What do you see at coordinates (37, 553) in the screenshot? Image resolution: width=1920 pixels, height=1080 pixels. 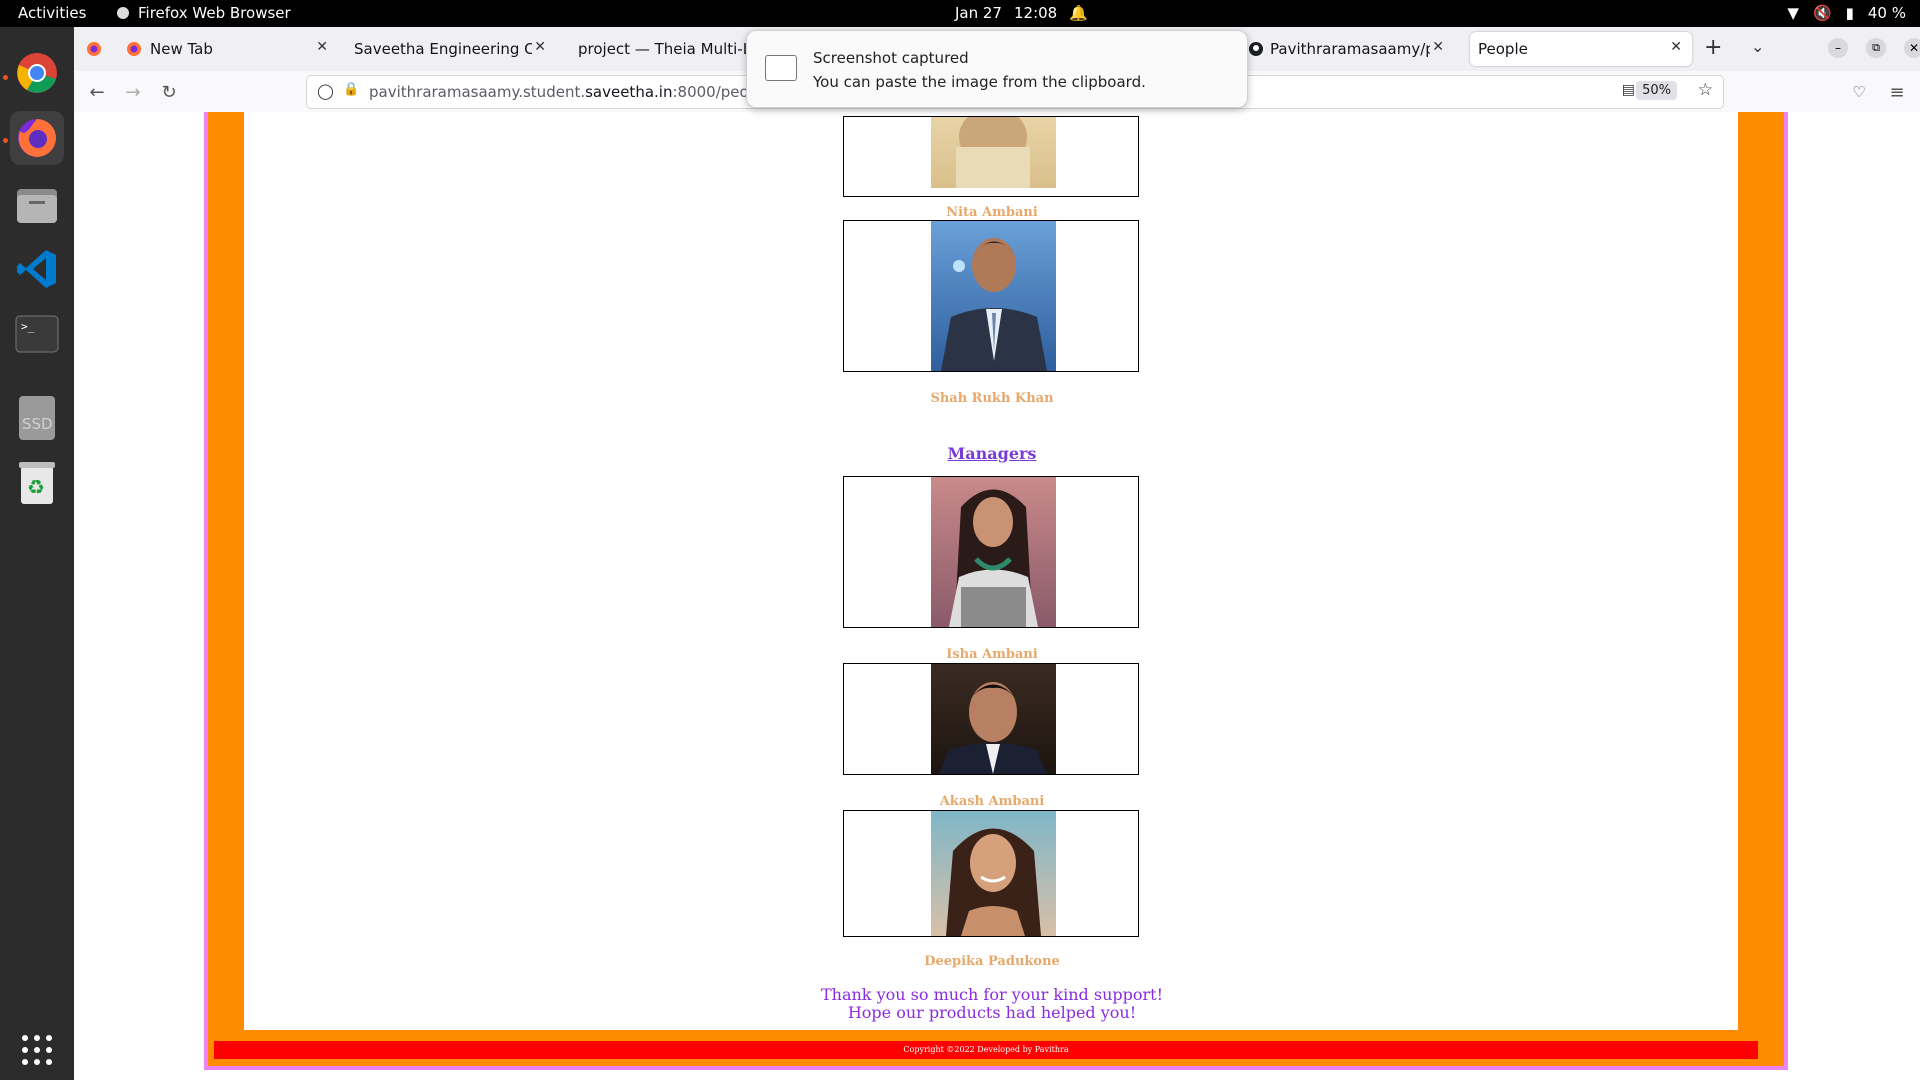 I see `dock: >_ SSD ♻` at bounding box center [37, 553].